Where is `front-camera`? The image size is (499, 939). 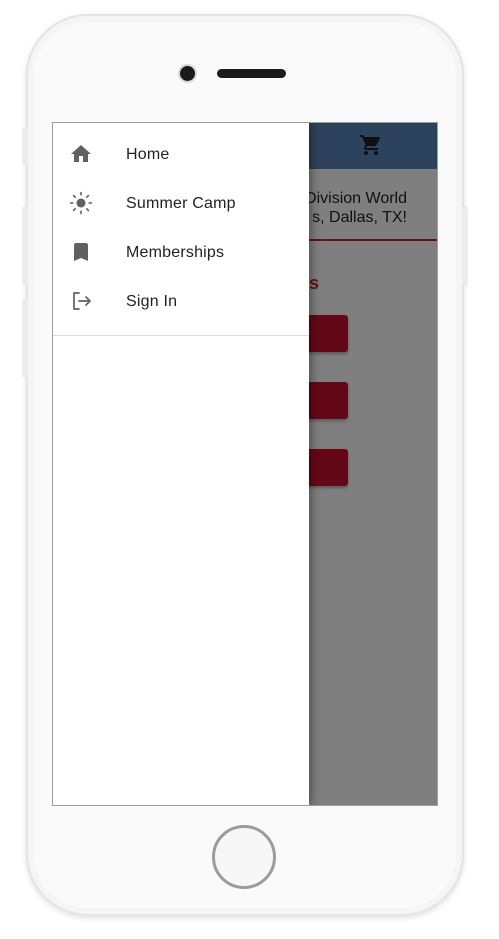 front-camera is located at coordinates (187, 73).